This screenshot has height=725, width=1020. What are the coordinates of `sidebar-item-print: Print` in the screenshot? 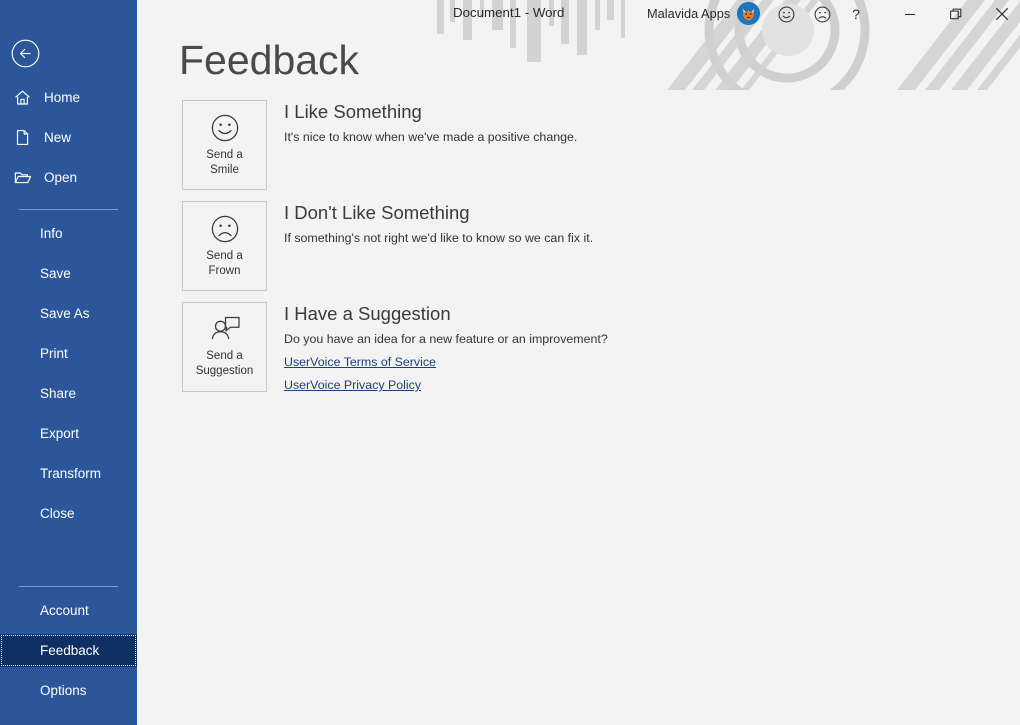 It's located at (68, 353).